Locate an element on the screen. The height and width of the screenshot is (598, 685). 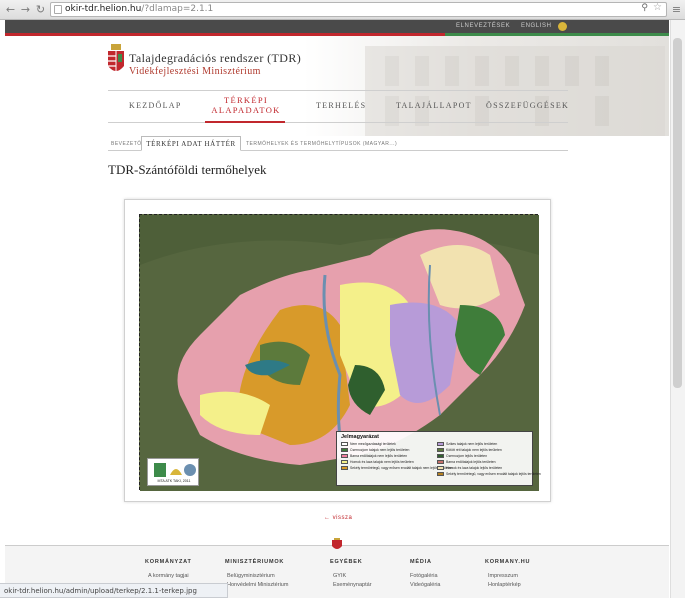
legend-item: Csernozjom lejtős területen is located at coordinates (462, 456).